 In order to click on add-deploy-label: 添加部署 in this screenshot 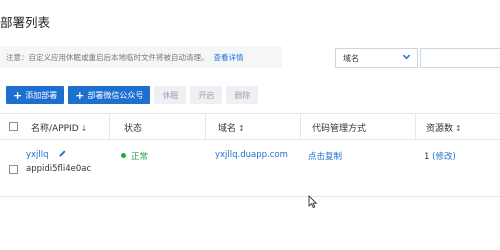, I will do `click(41, 95)`.